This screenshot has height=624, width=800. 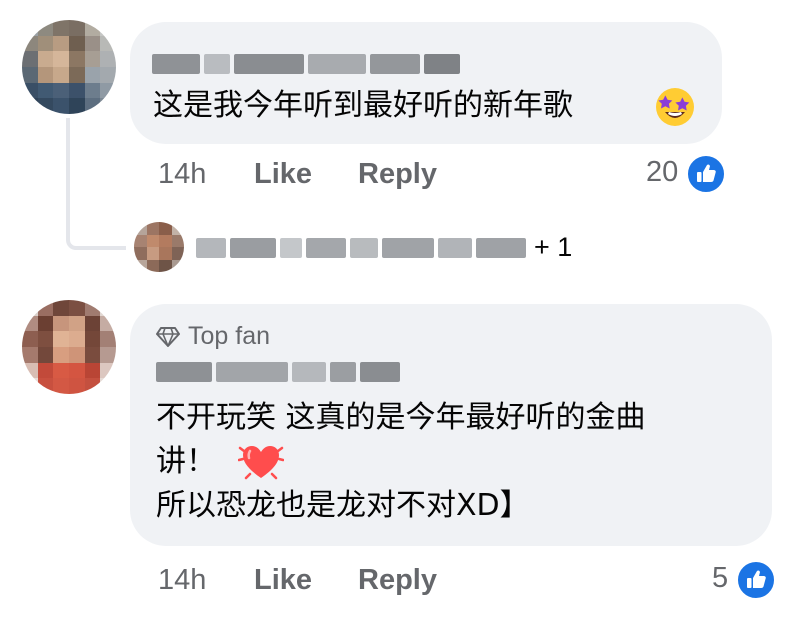 I want to click on reply-author-blurred, so click(x=361, y=248).